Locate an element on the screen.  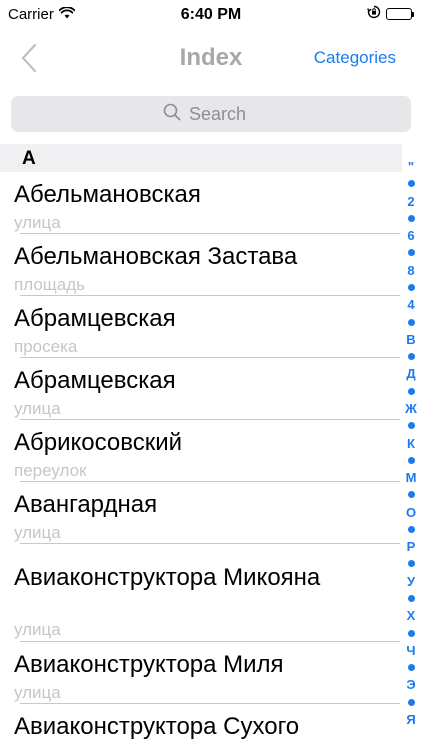
list-item: Абельмановская Застава площадь is located at coordinates (201, 265).